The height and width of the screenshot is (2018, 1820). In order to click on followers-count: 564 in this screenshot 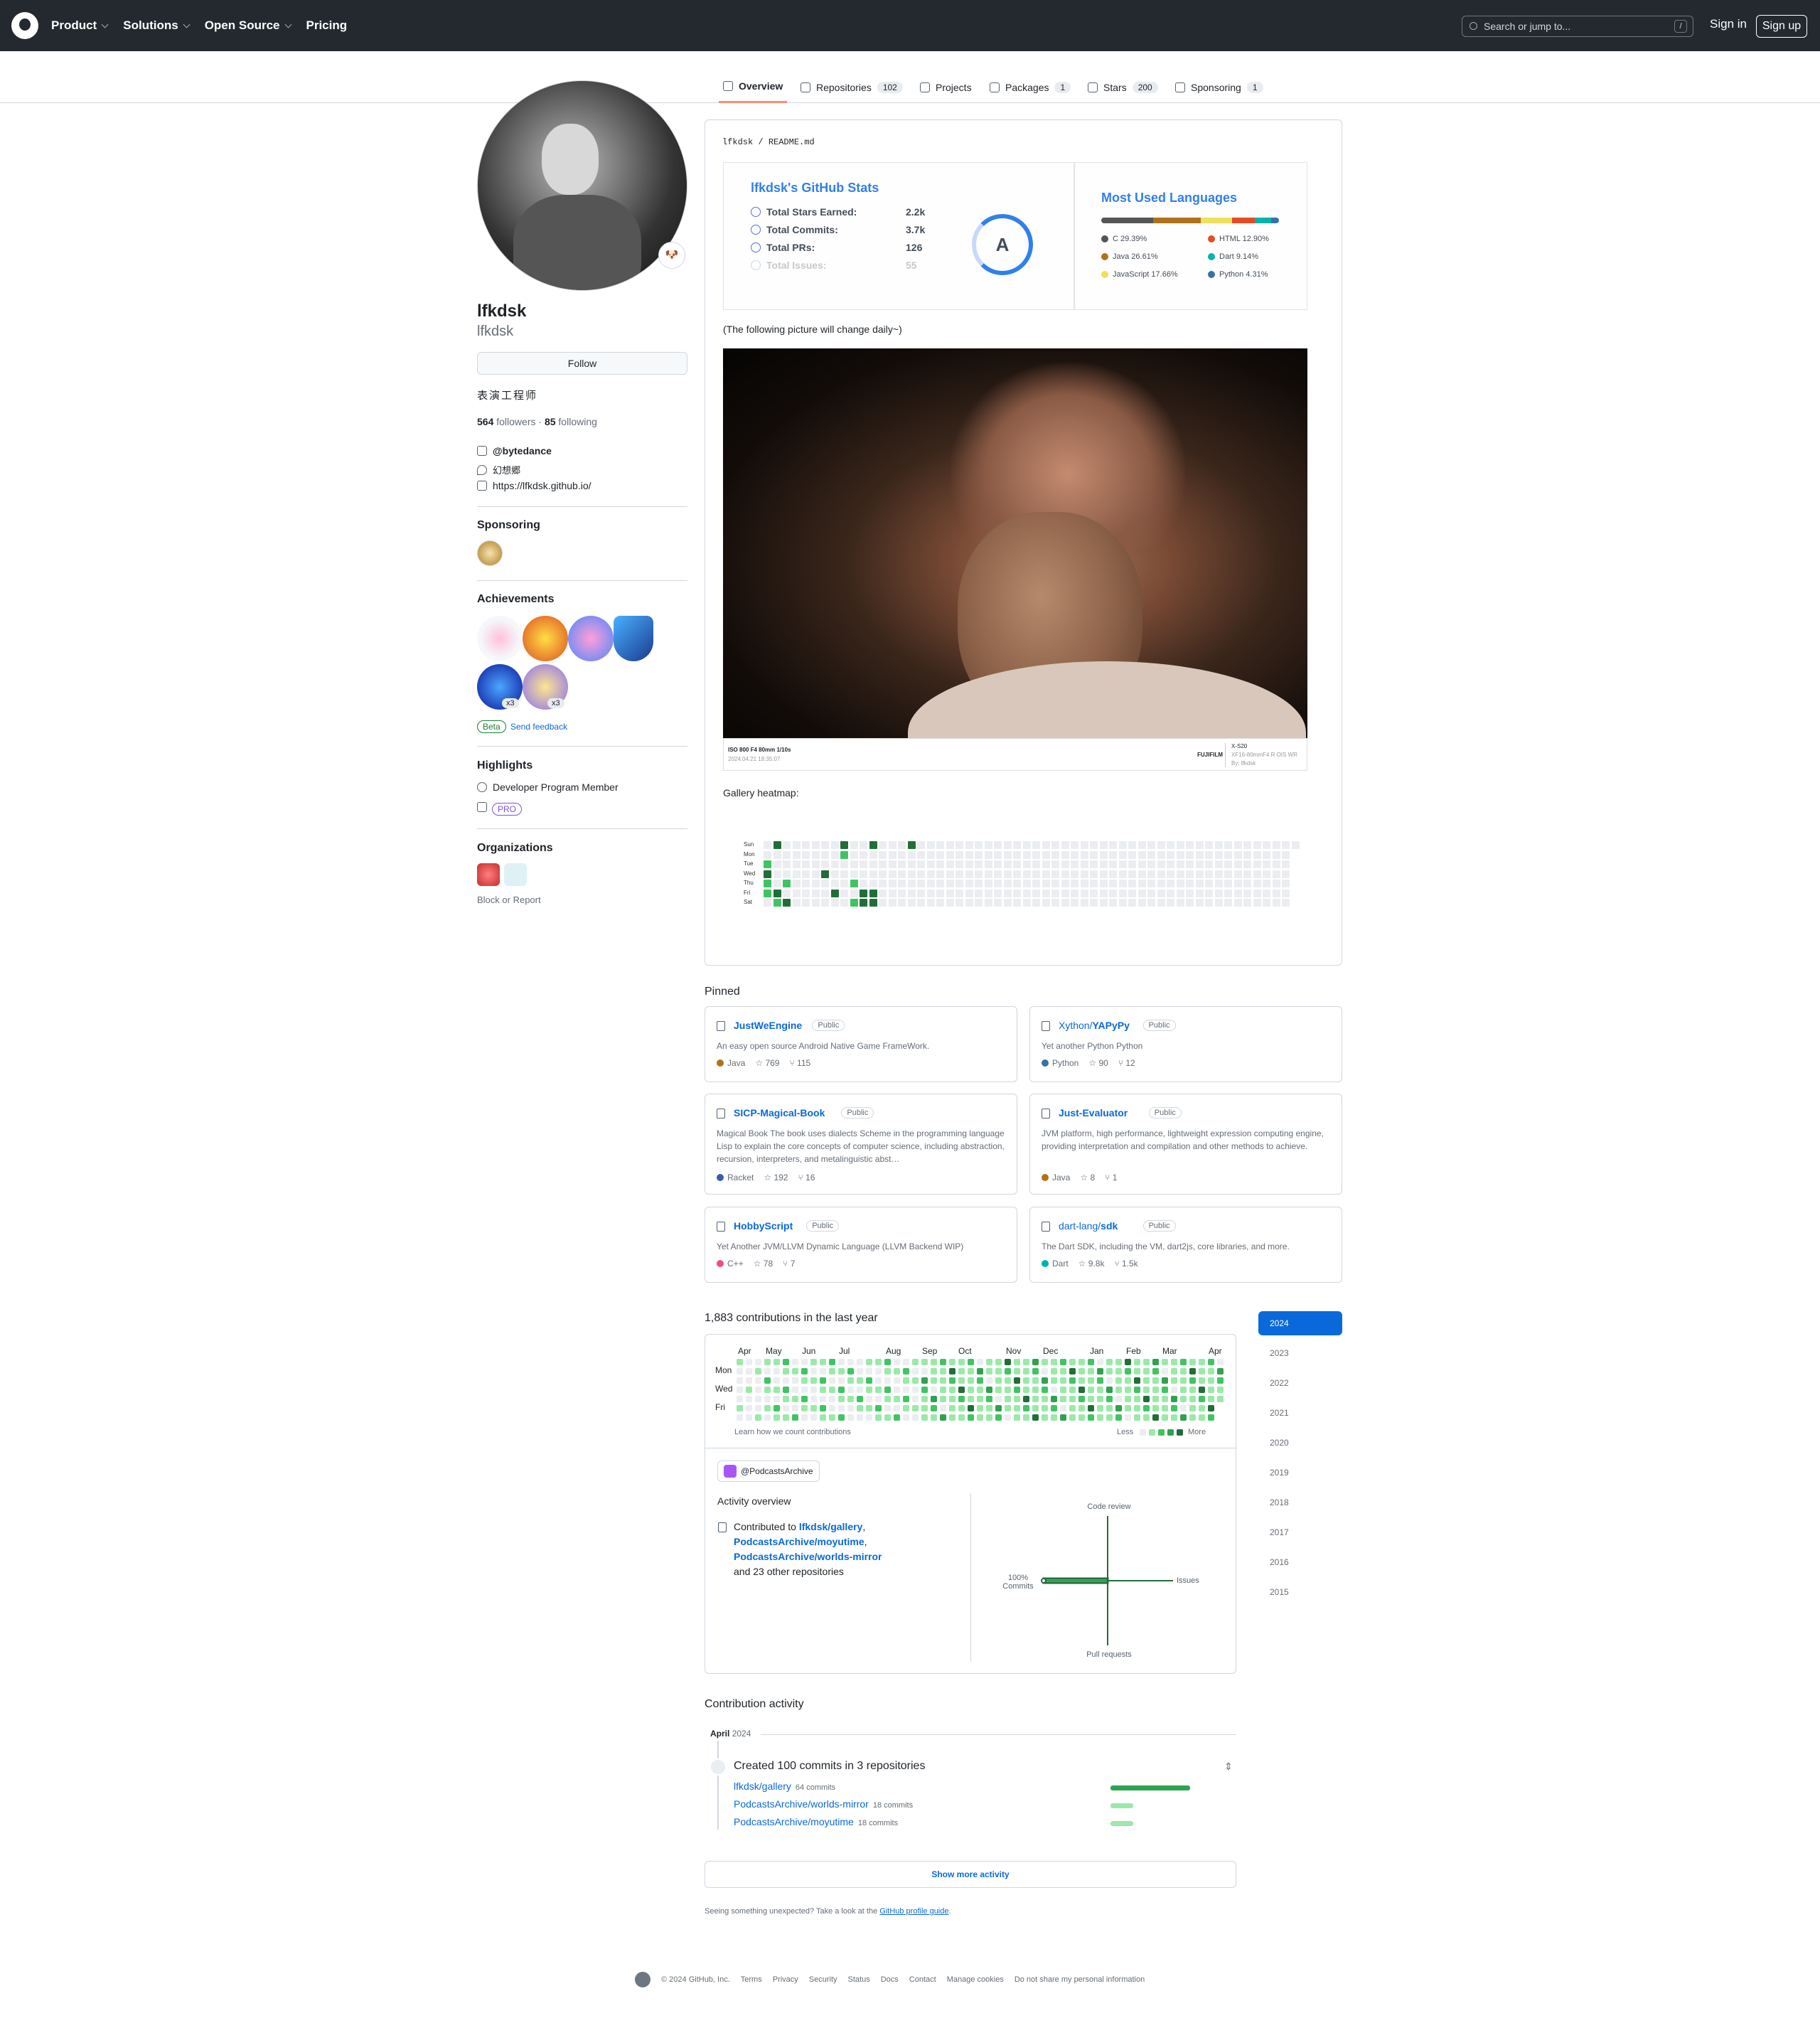, I will do `click(485, 421)`.